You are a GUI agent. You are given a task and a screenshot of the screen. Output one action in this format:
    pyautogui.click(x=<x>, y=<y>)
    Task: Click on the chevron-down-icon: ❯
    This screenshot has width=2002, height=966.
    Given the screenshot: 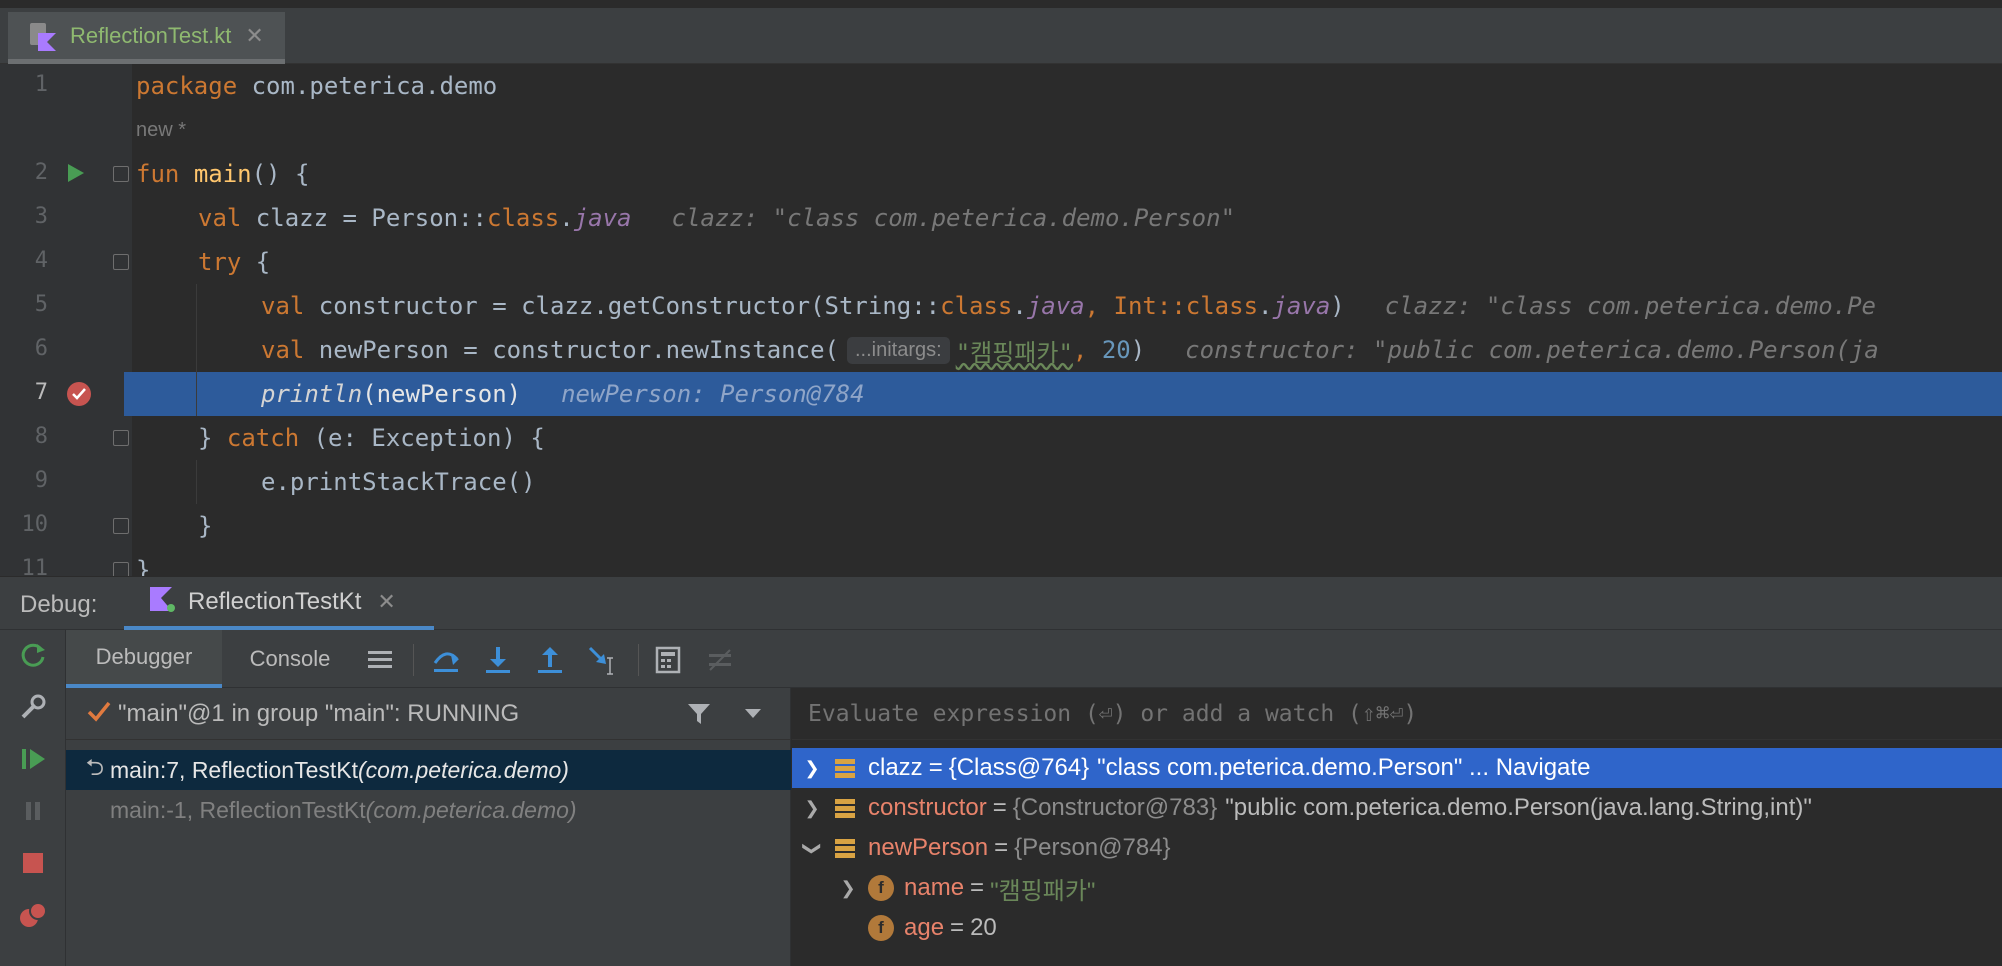 What is the action you would take?
    pyautogui.click(x=812, y=848)
    